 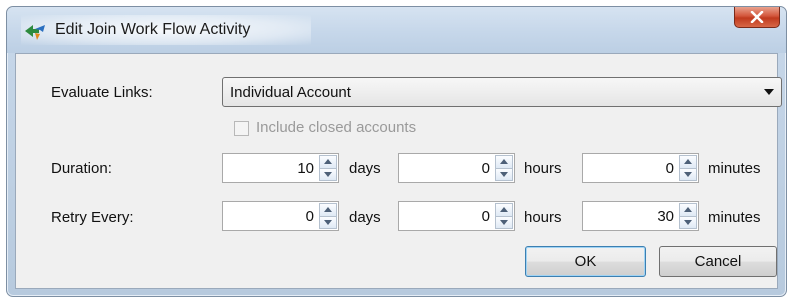 What do you see at coordinates (365, 217) in the screenshot?
I see `retry-days-unit: days` at bounding box center [365, 217].